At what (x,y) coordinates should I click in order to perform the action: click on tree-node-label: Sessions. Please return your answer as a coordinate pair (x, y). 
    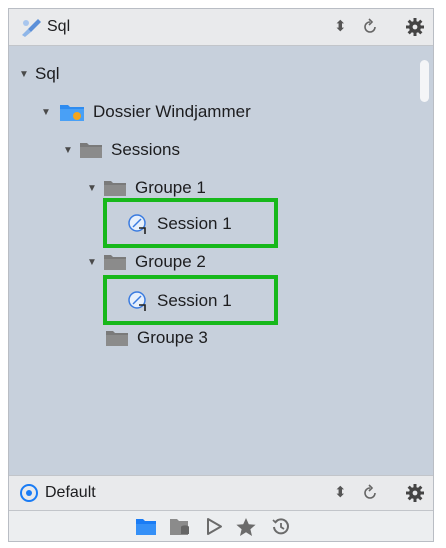
    Looking at the image, I should click on (145, 149).